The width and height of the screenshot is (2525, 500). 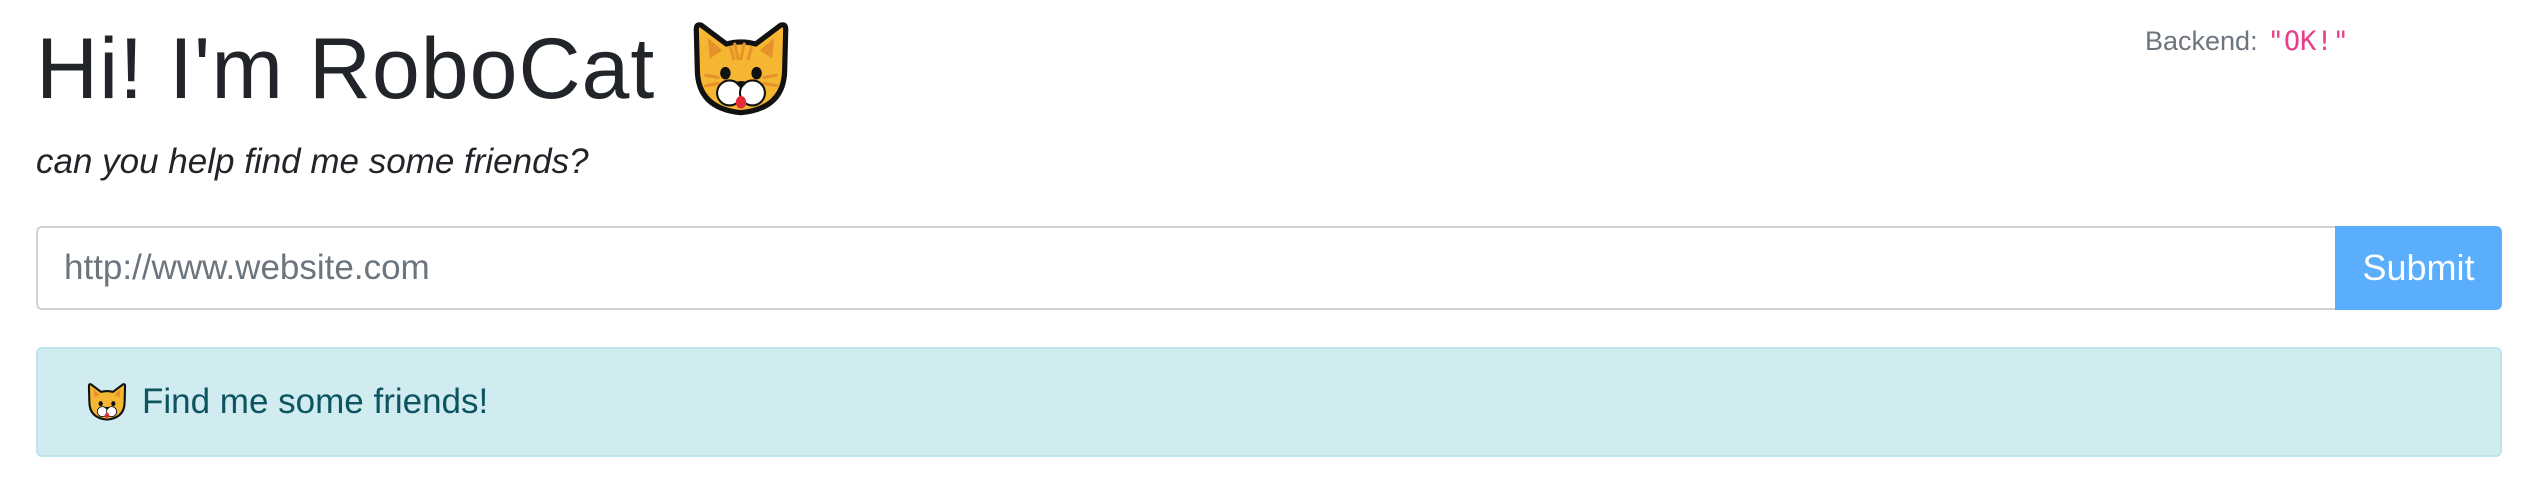 I want to click on page-header: Hi! I'm RoboCat, so click(x=414, y=69).